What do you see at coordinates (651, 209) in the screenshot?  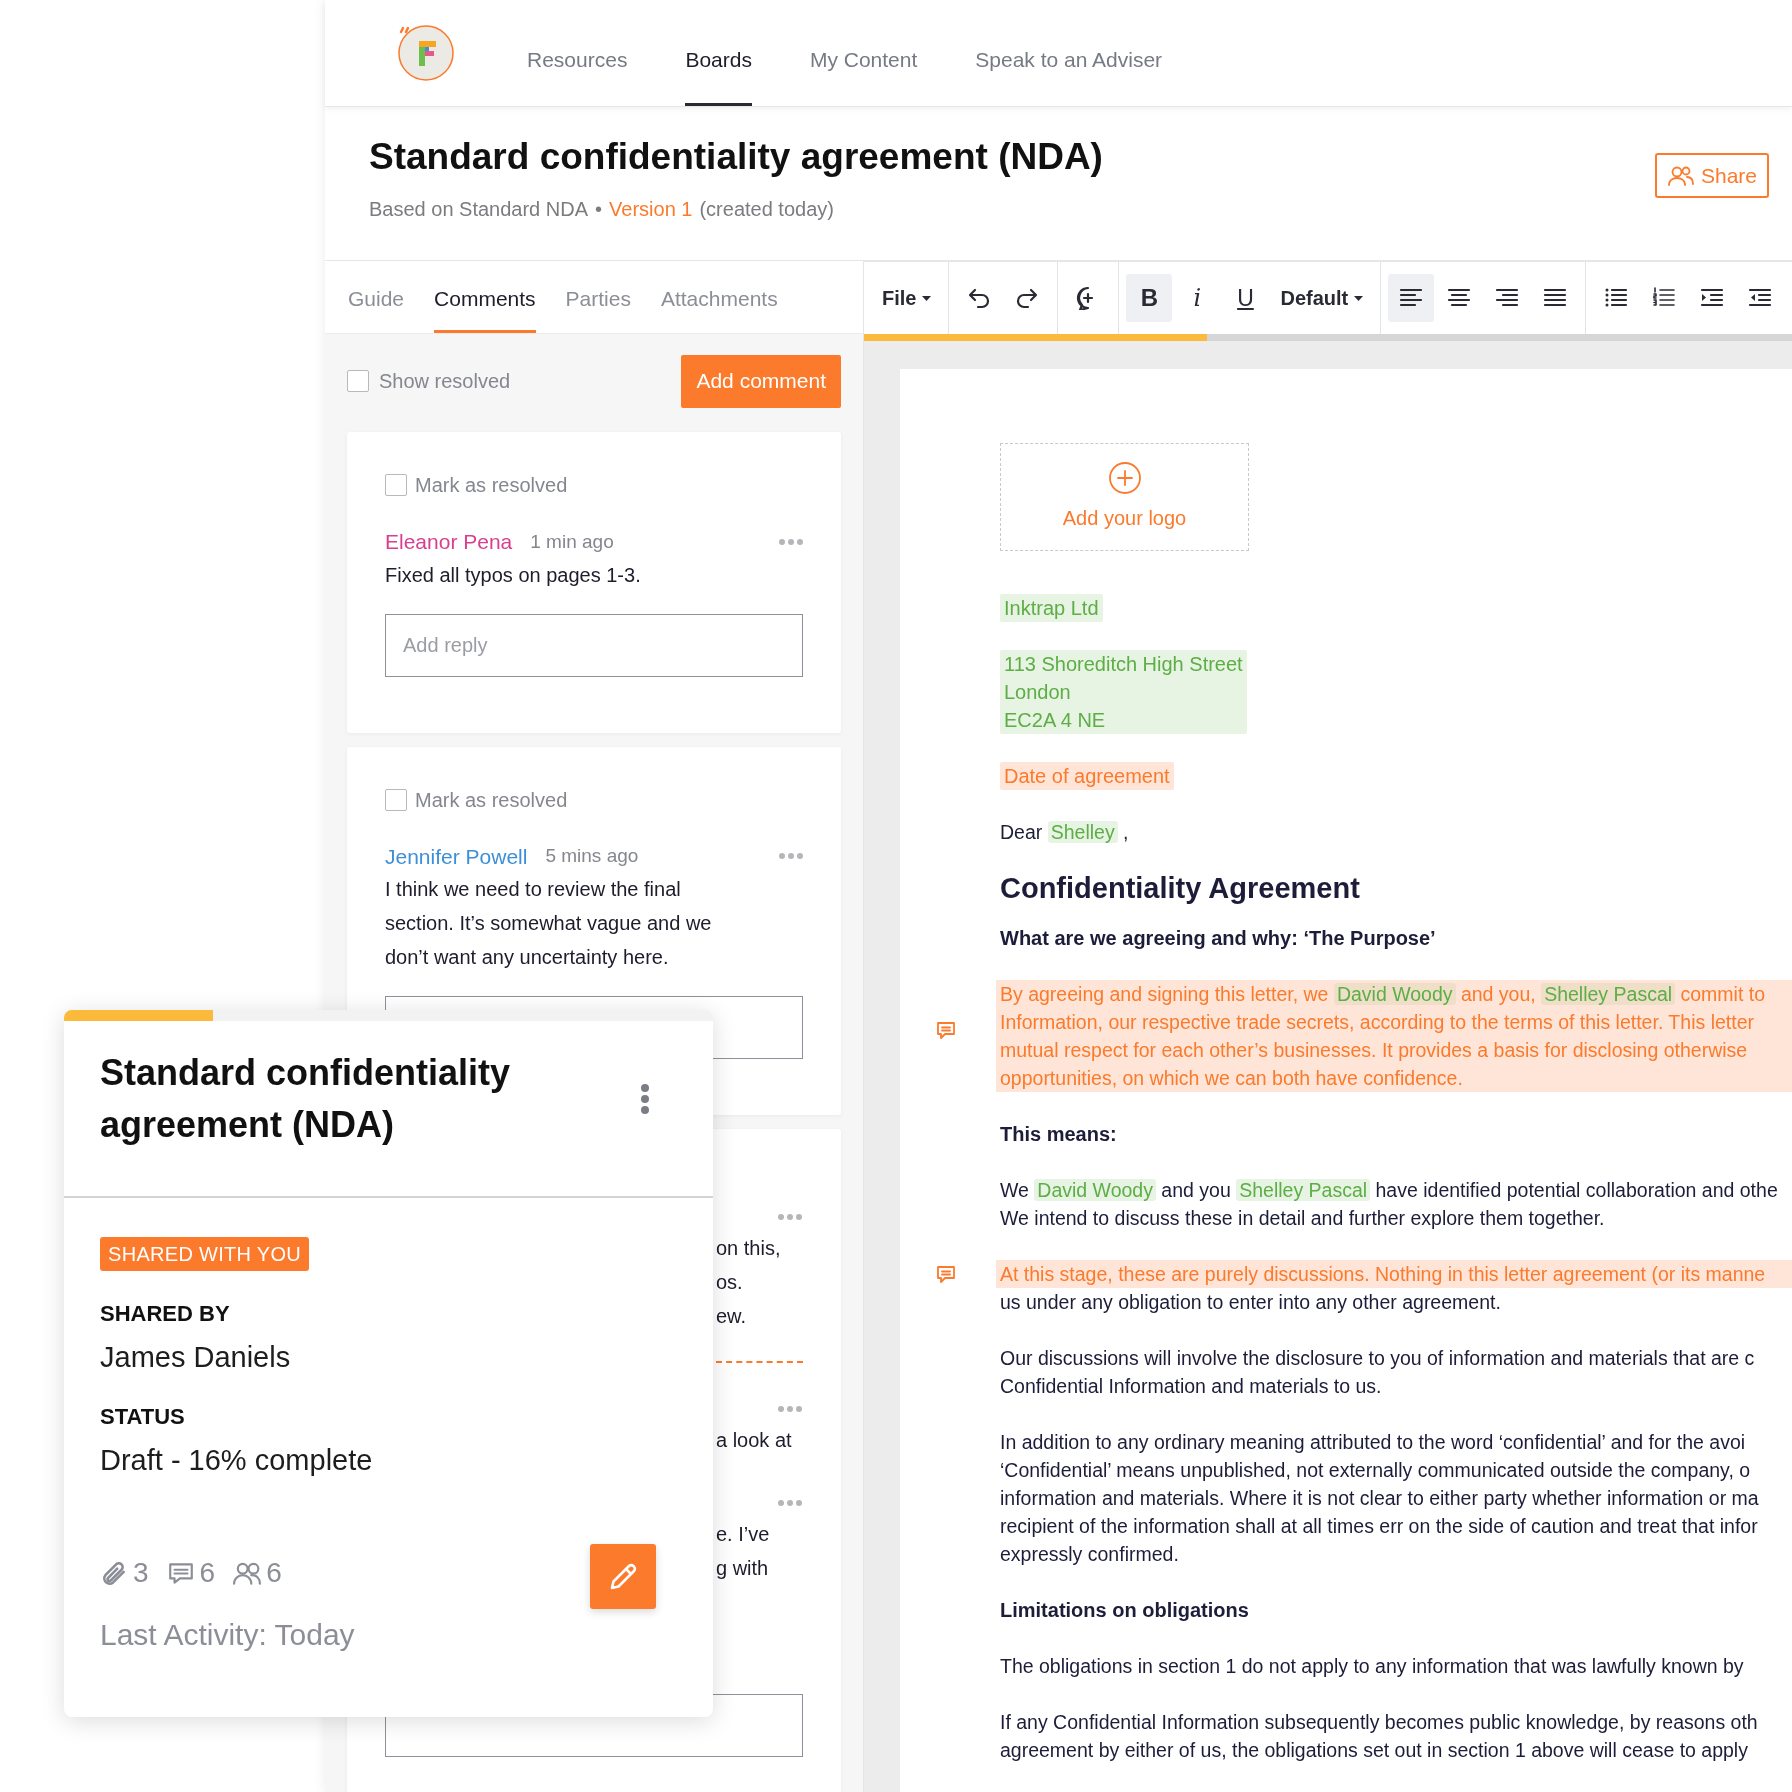 I see `version-link: Version 1` at bounding box center [651, 209].